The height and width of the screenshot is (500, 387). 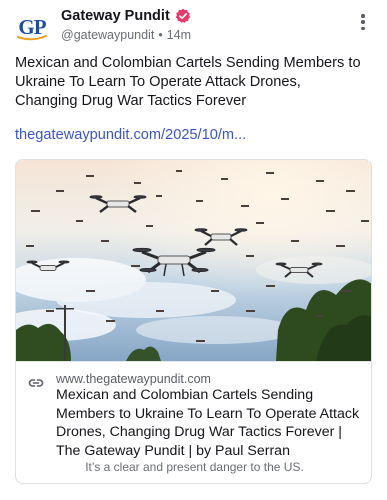 I want to click on author-name-row: Gateway Pundit, so click(x=126, y=16).